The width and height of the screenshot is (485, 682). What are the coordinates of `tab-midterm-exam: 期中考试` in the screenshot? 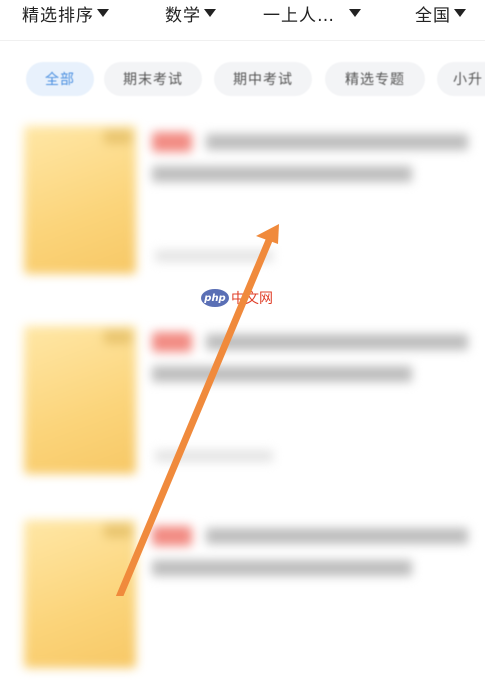 It's located at (263, 79).